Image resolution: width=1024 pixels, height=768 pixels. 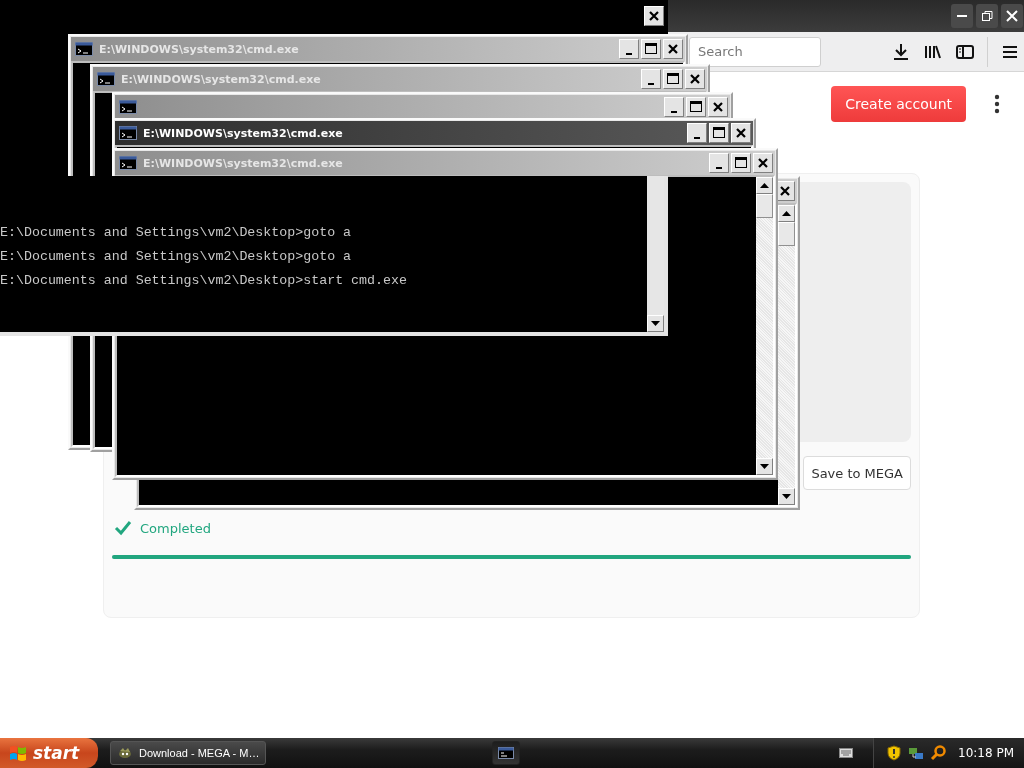 What do you see at coordinates (987, 16) in the screenshot?
I see `restore-button` at bounding box center [987, 16].